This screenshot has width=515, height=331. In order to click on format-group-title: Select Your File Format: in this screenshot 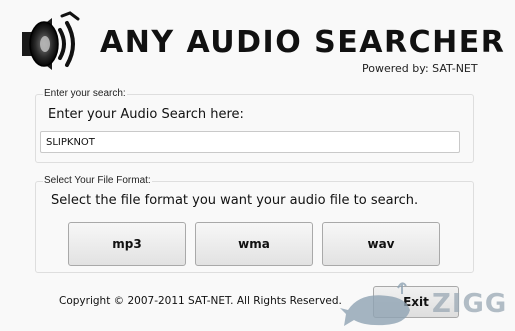, I will do `click(97, 181)`.